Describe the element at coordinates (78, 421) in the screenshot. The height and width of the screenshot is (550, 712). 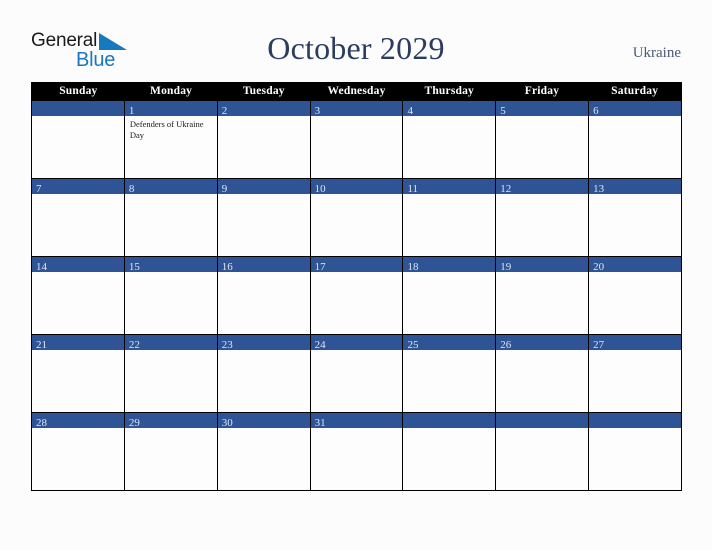
I see `day-number-band: 28` at that location.